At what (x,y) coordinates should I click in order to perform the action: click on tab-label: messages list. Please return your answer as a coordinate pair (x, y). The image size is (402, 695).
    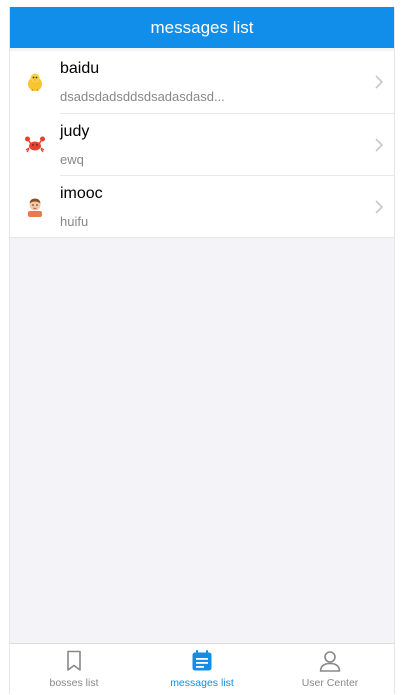
    Looking at the image, I should click on (202, 683).